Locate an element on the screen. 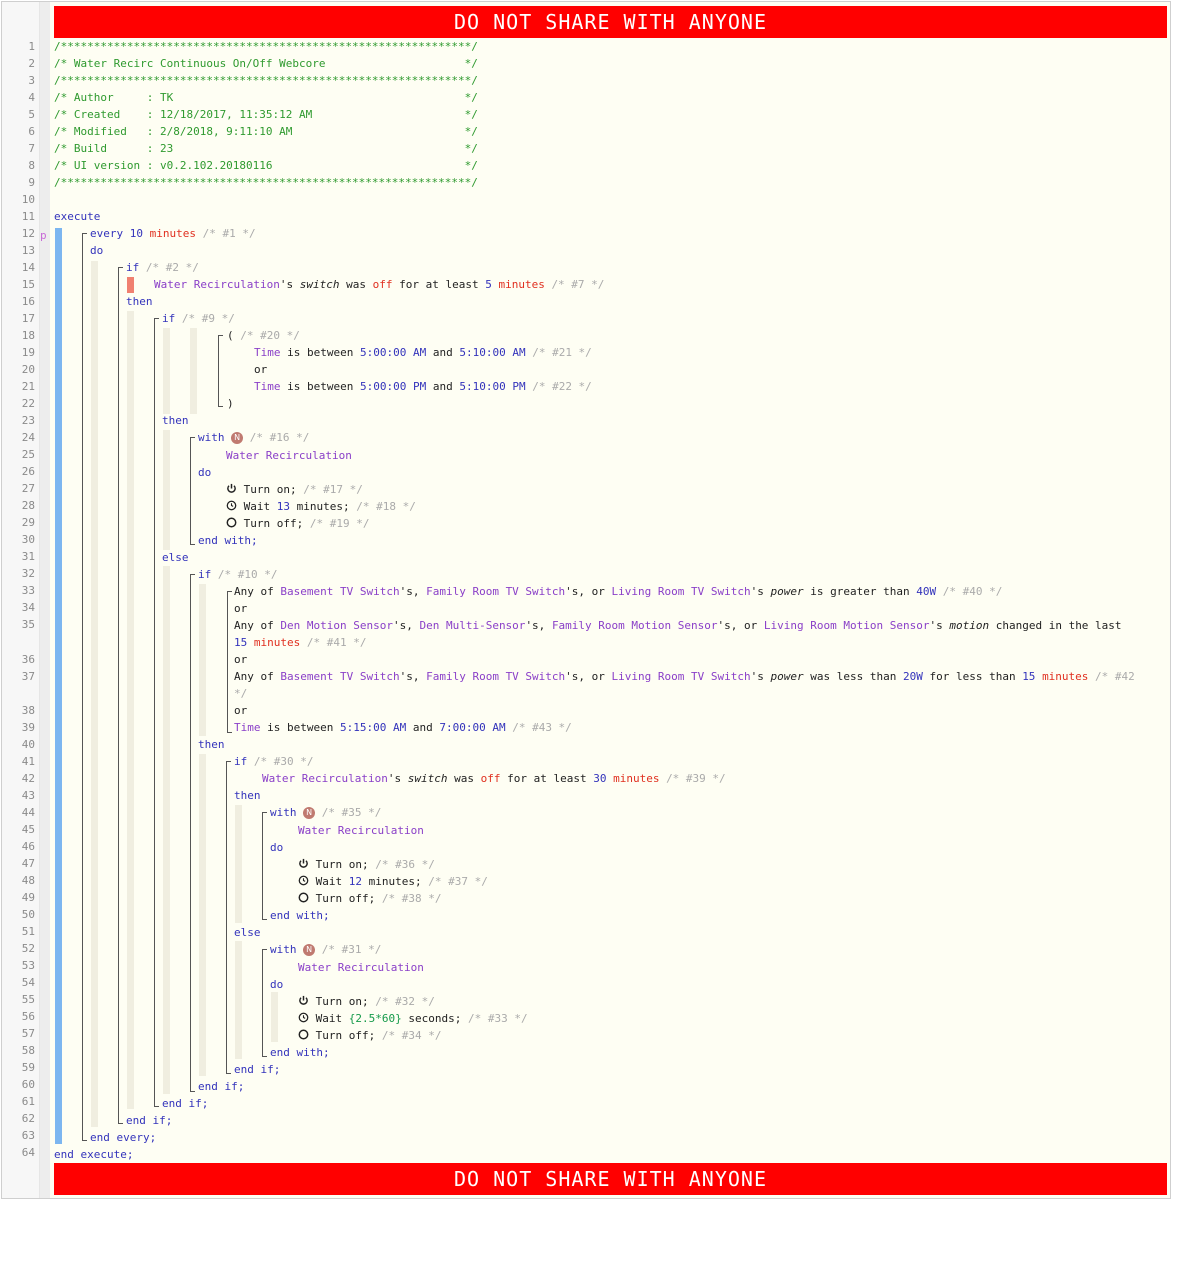  condition-wrap: 15 minutes /* #41 */ is located at coordinates (300, 642).